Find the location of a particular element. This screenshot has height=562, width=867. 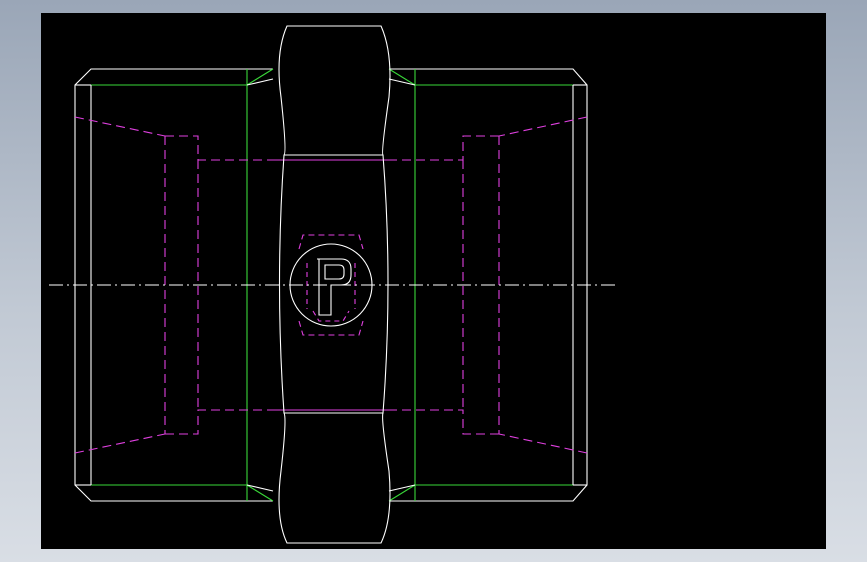

right-thread-taper-top is located at coordinates (402, 77).